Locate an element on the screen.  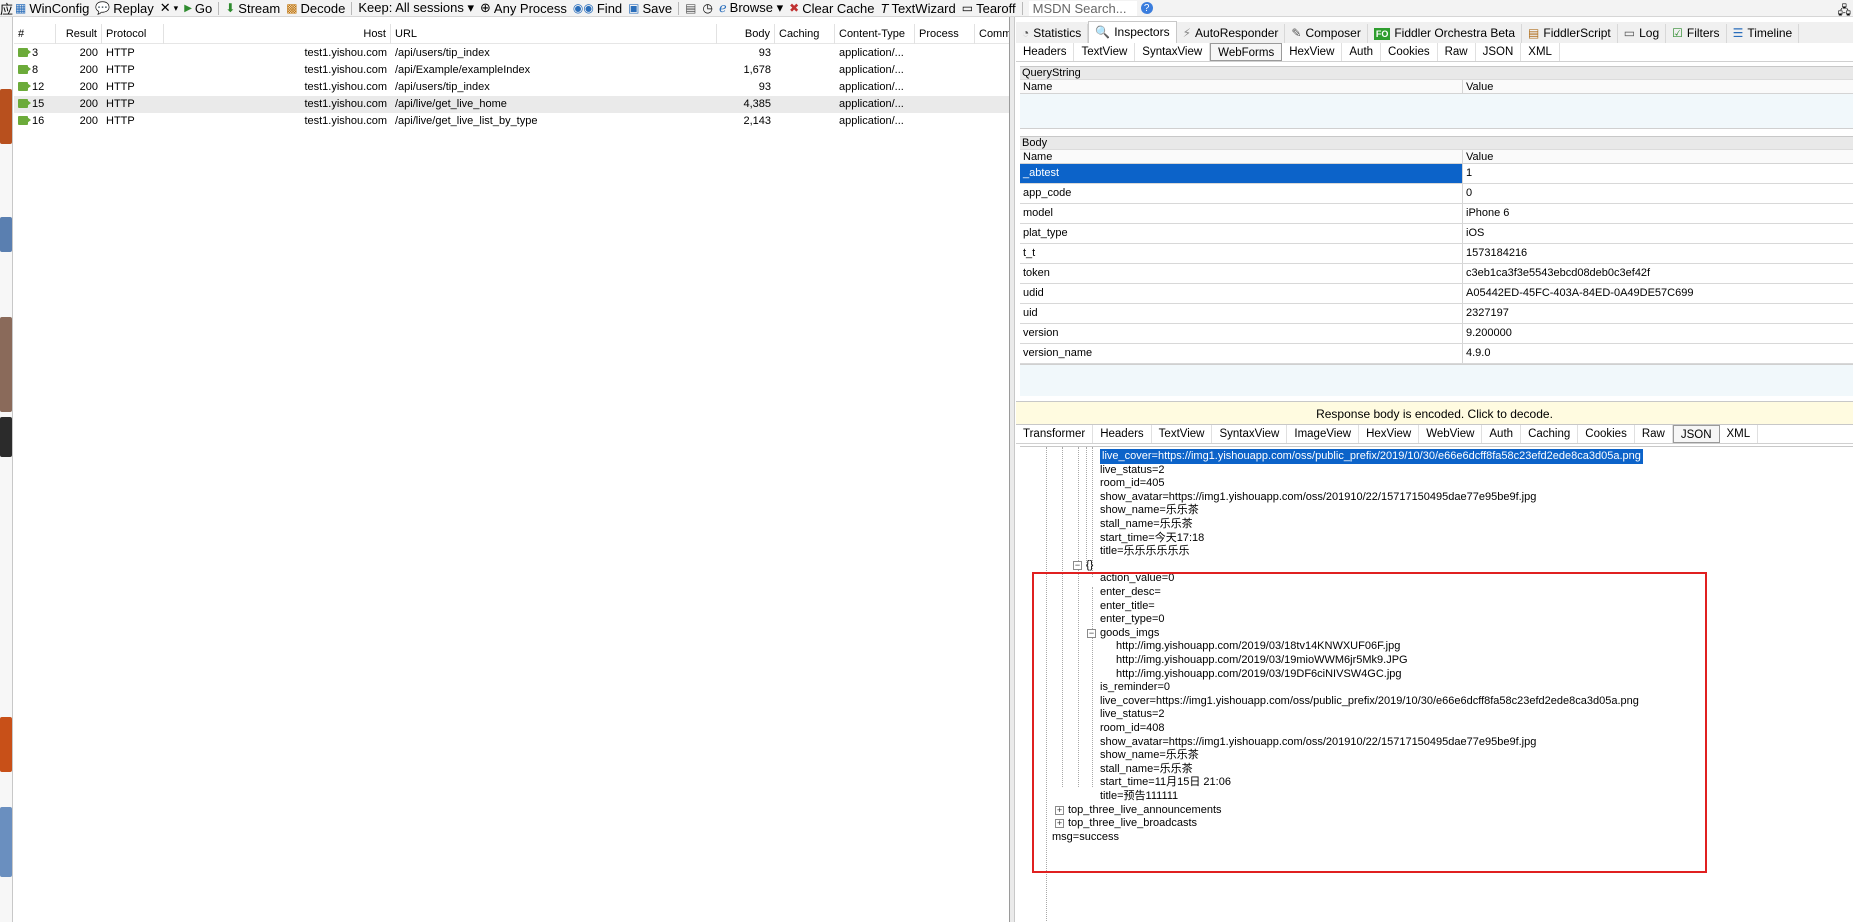
querystring-value-header: Value is located at coordinates (1658, 86).